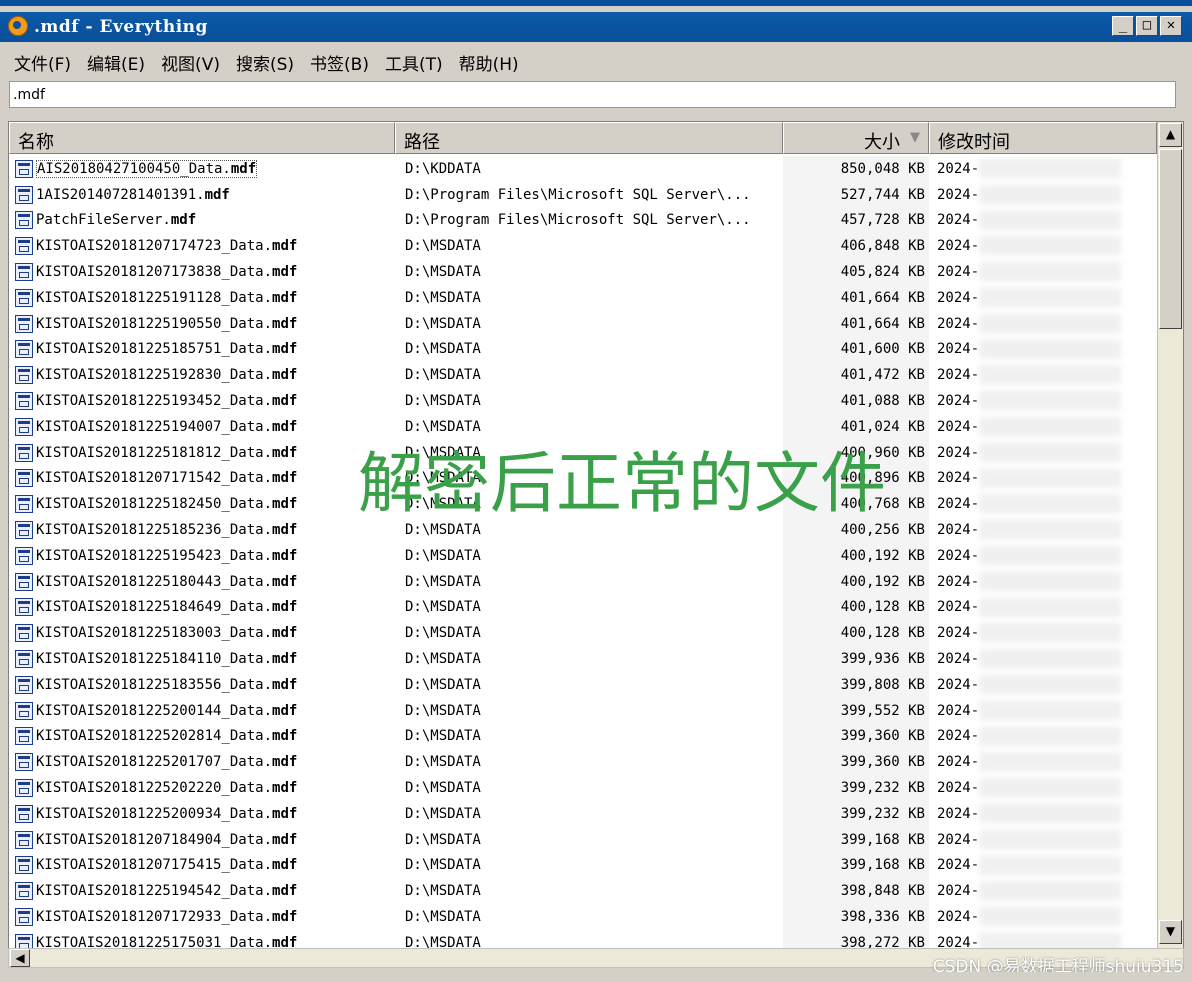 Image resolution: width=1192 pixels, height=982 pixels. Describe the element at coordinates (1170, 135) in the screenshot. I see `scroll-up-button: ▲` at that location.